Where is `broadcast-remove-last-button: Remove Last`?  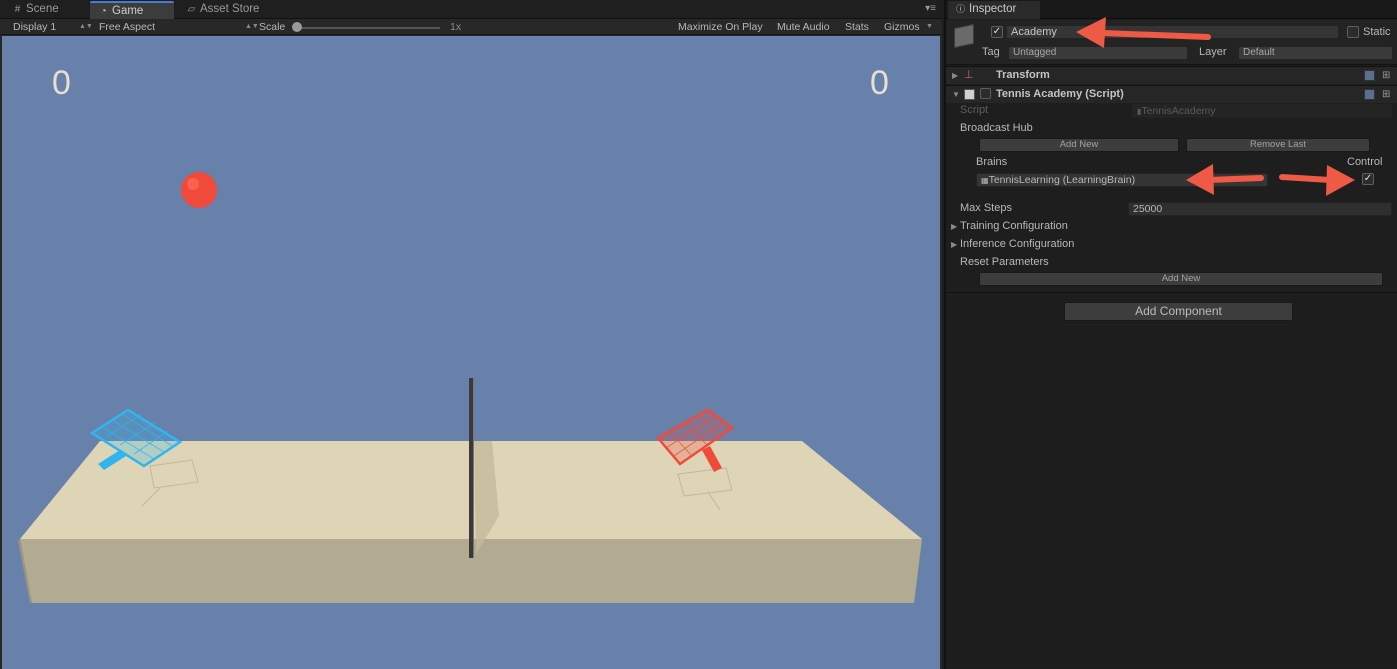
broadcast-remove-last-button: Remove Last is located at coordinates (1278, 145).